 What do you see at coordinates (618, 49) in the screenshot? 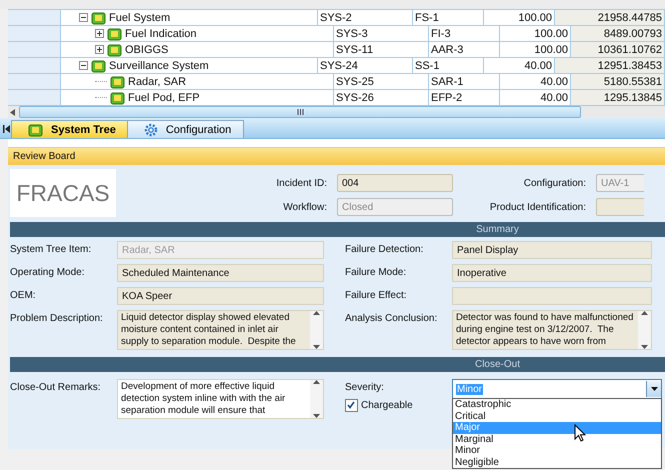
I see `table-cell: 10361.10762` at bounding box center [618, 49].